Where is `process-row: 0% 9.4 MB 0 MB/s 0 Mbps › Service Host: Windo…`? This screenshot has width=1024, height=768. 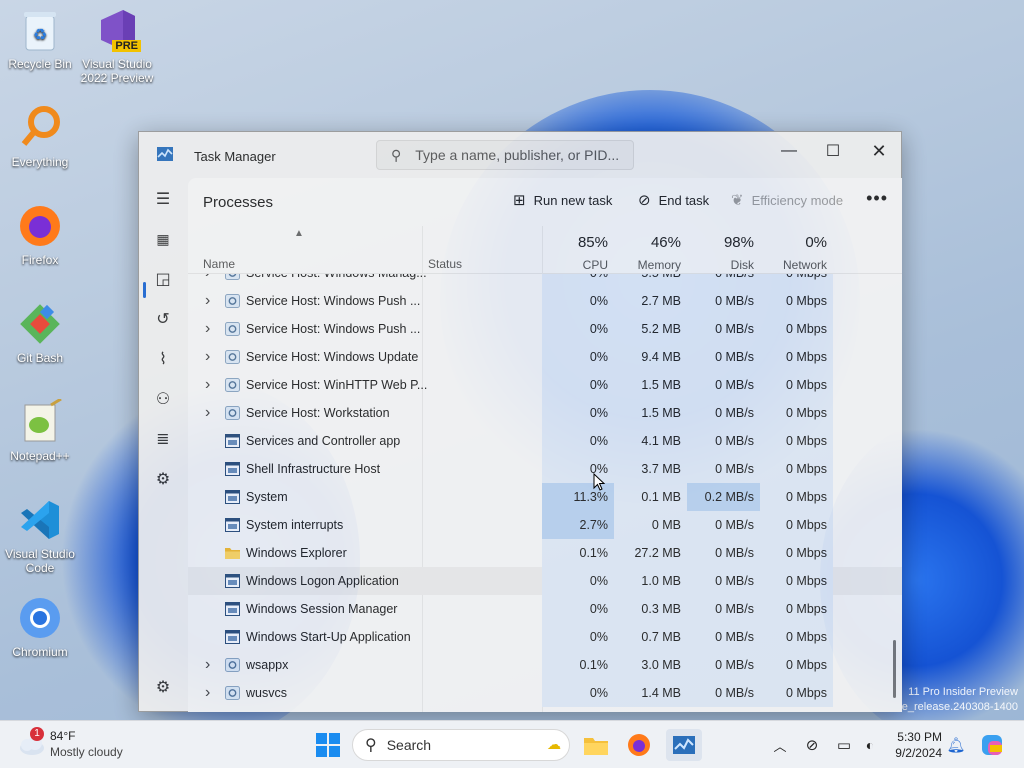
process-row: 0% 9.4 MB 0 MB/s 0 Mbps › Service Host: Windo… is located at coordinates (545, 357).